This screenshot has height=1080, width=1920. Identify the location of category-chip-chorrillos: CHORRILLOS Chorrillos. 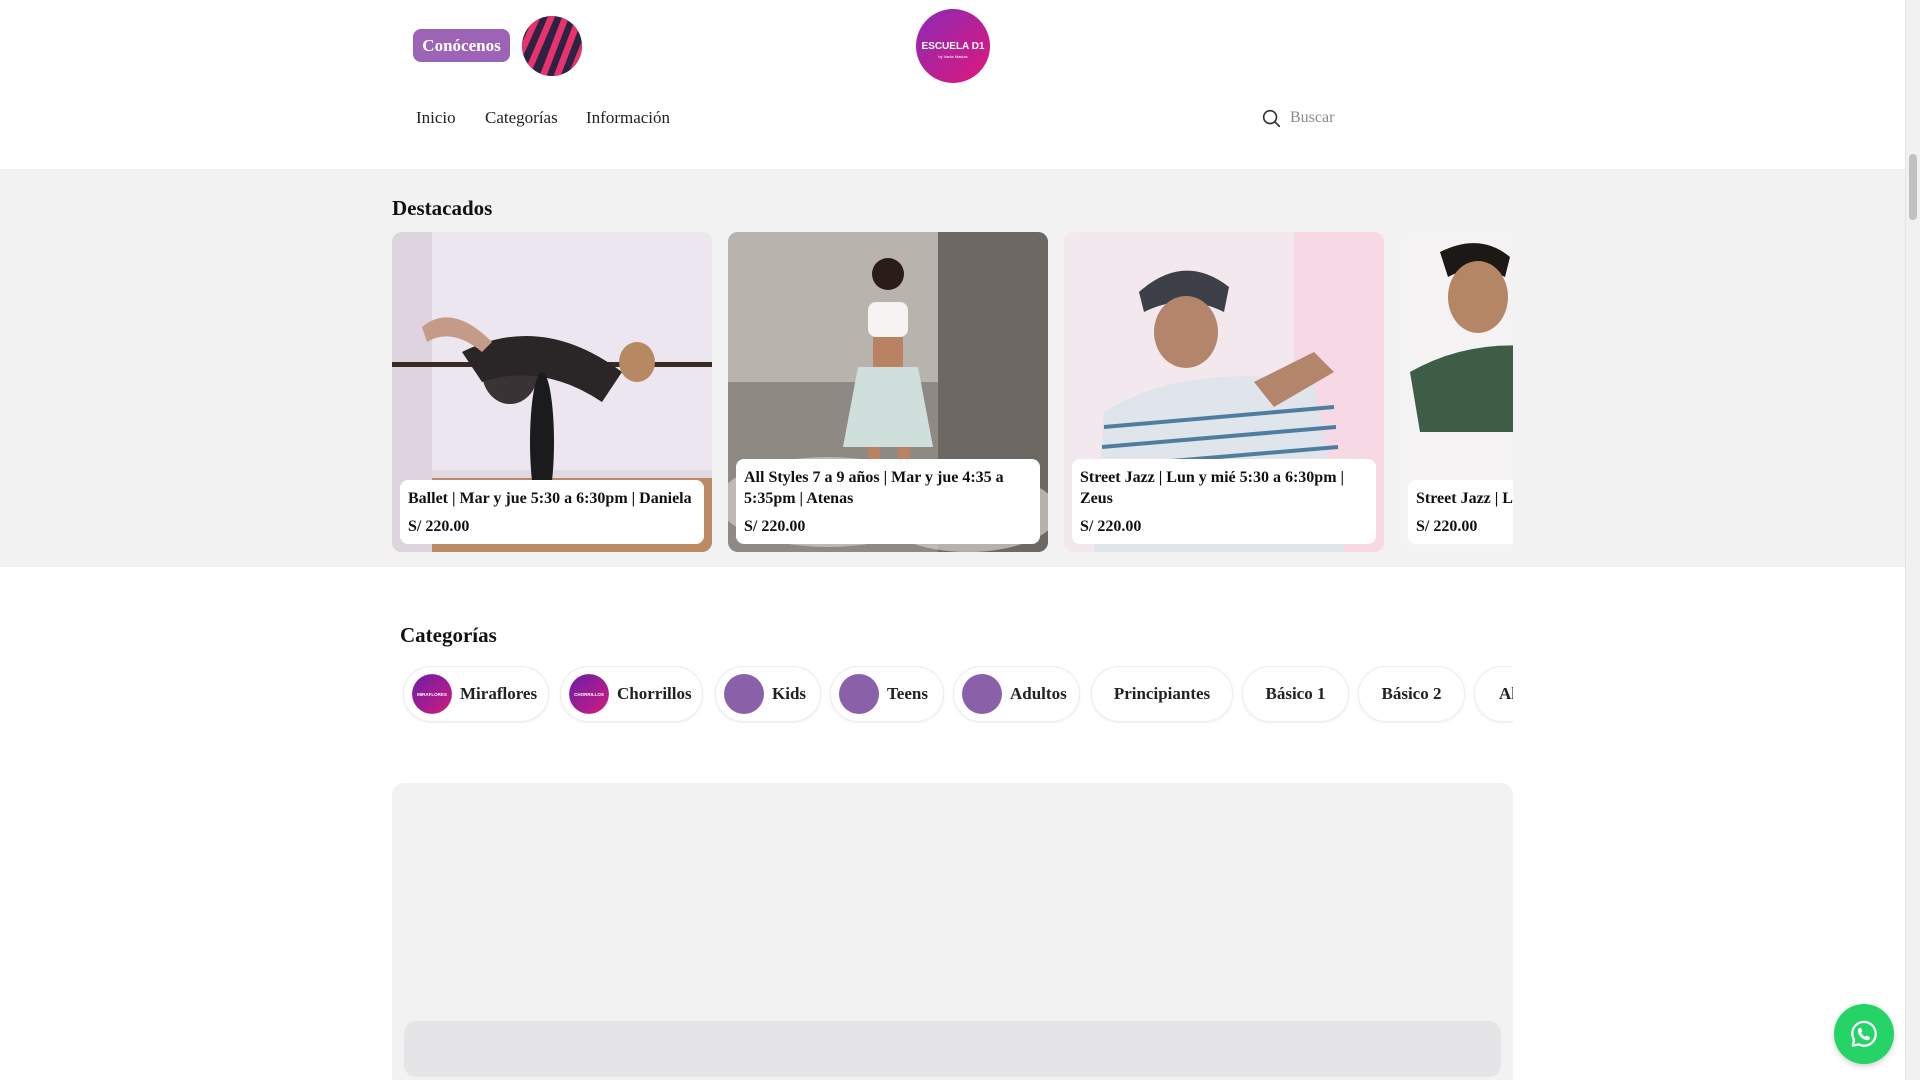
(631, 694).